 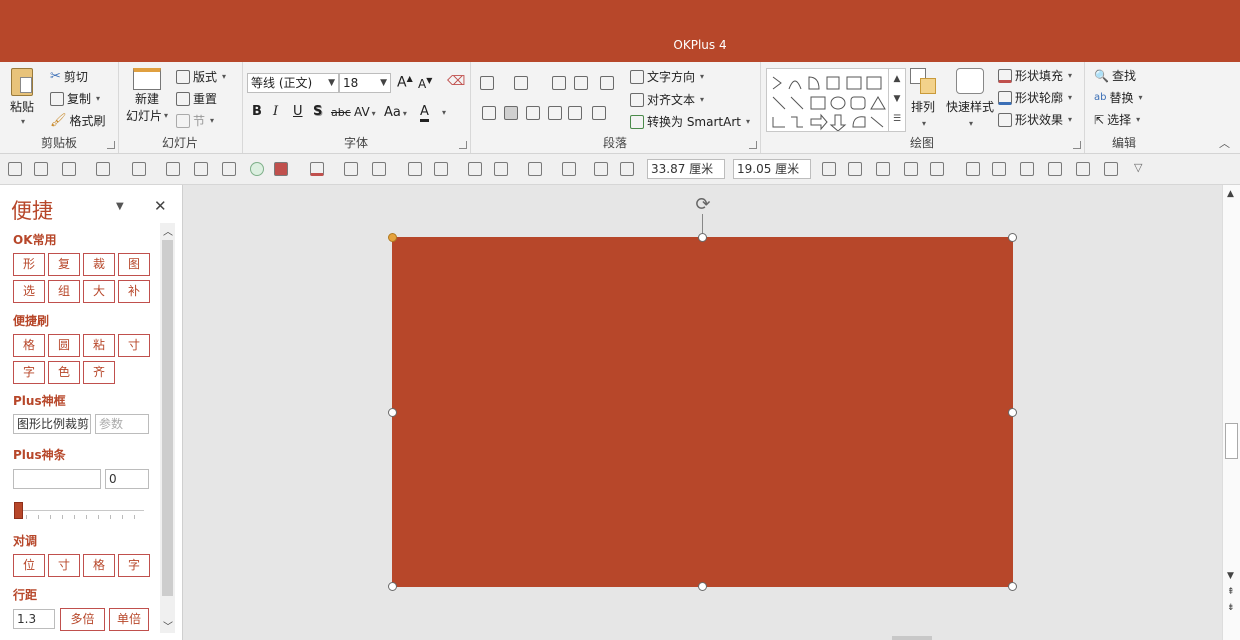 What do you see at coordinates (395, 112) in the screenshot?
I see `change-case-button: Aa ▾` at bounding box center [395, 112].